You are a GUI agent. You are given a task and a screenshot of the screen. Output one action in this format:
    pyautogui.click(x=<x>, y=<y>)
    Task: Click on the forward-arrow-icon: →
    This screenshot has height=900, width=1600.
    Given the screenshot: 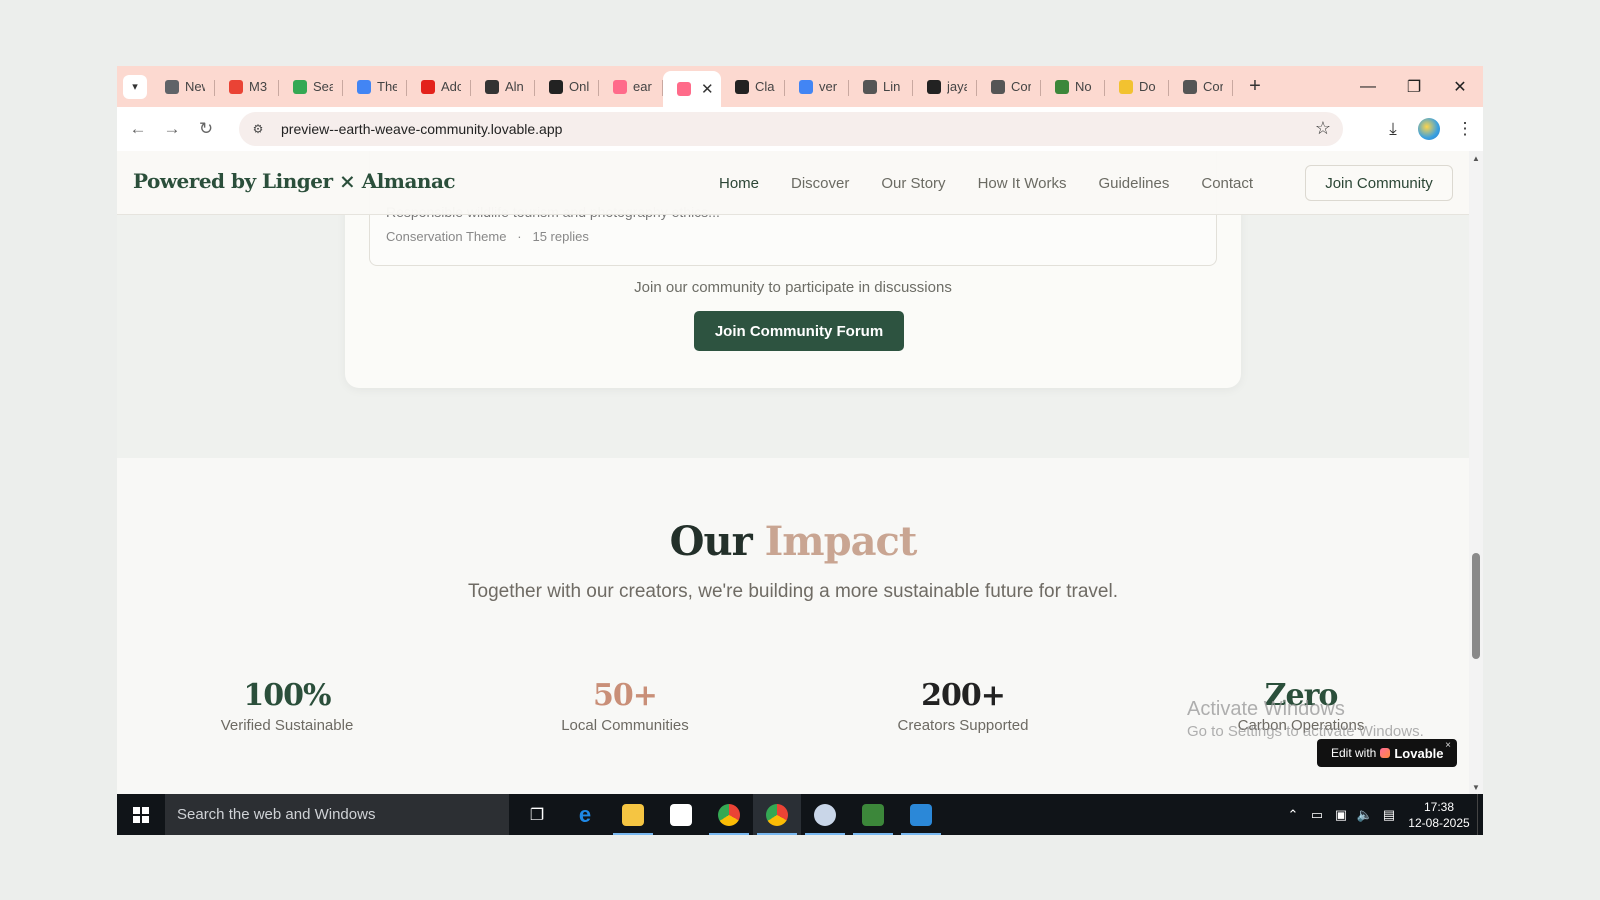 What is the action you would take?
    pyautogui.click(x=172, y=129)
    